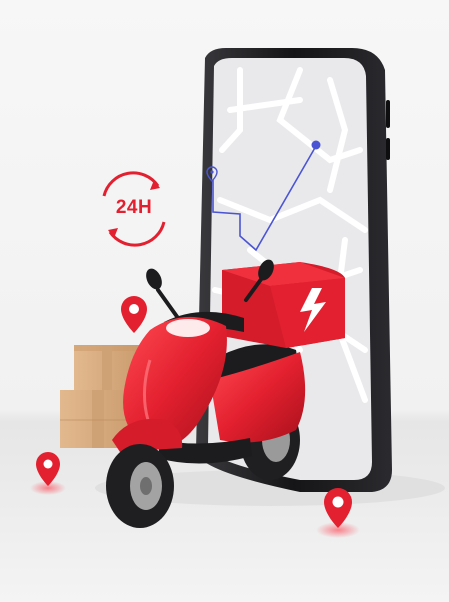 The height and width of the screenshot is (602, 449). Describe the element at coordinates (188, 328) in the screenshot. I see `headlight` at that location.